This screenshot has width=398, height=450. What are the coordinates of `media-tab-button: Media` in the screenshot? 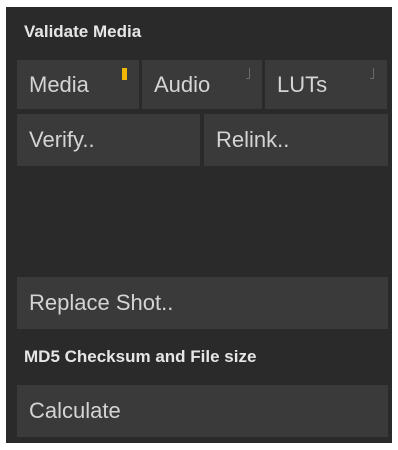 It's located at (78, 84).